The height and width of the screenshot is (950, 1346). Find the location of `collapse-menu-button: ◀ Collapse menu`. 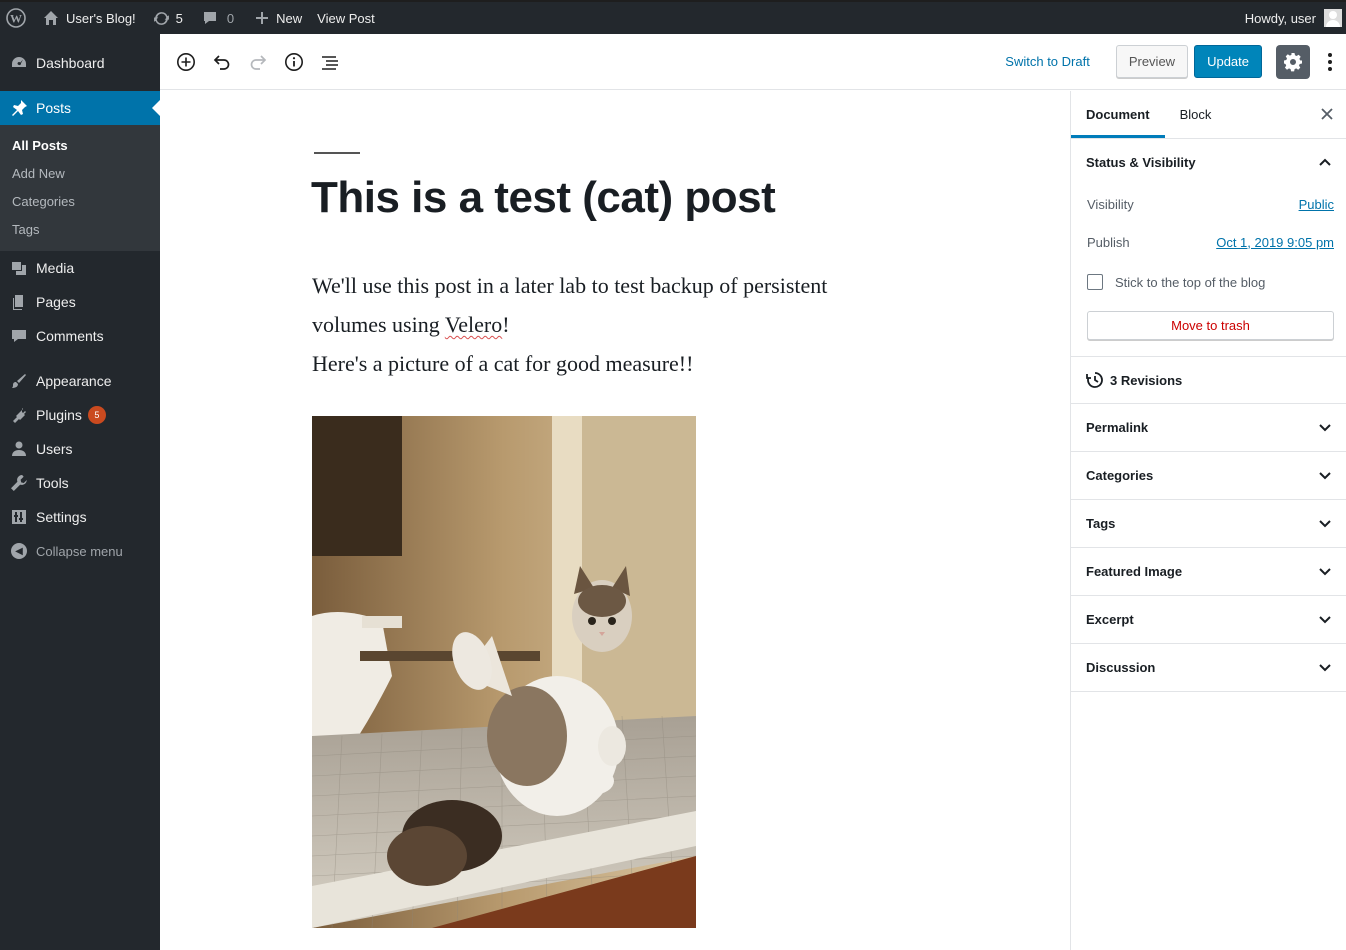

collapse-menu-button: ◀ Collapse menu is located at coordinates (80, 551).